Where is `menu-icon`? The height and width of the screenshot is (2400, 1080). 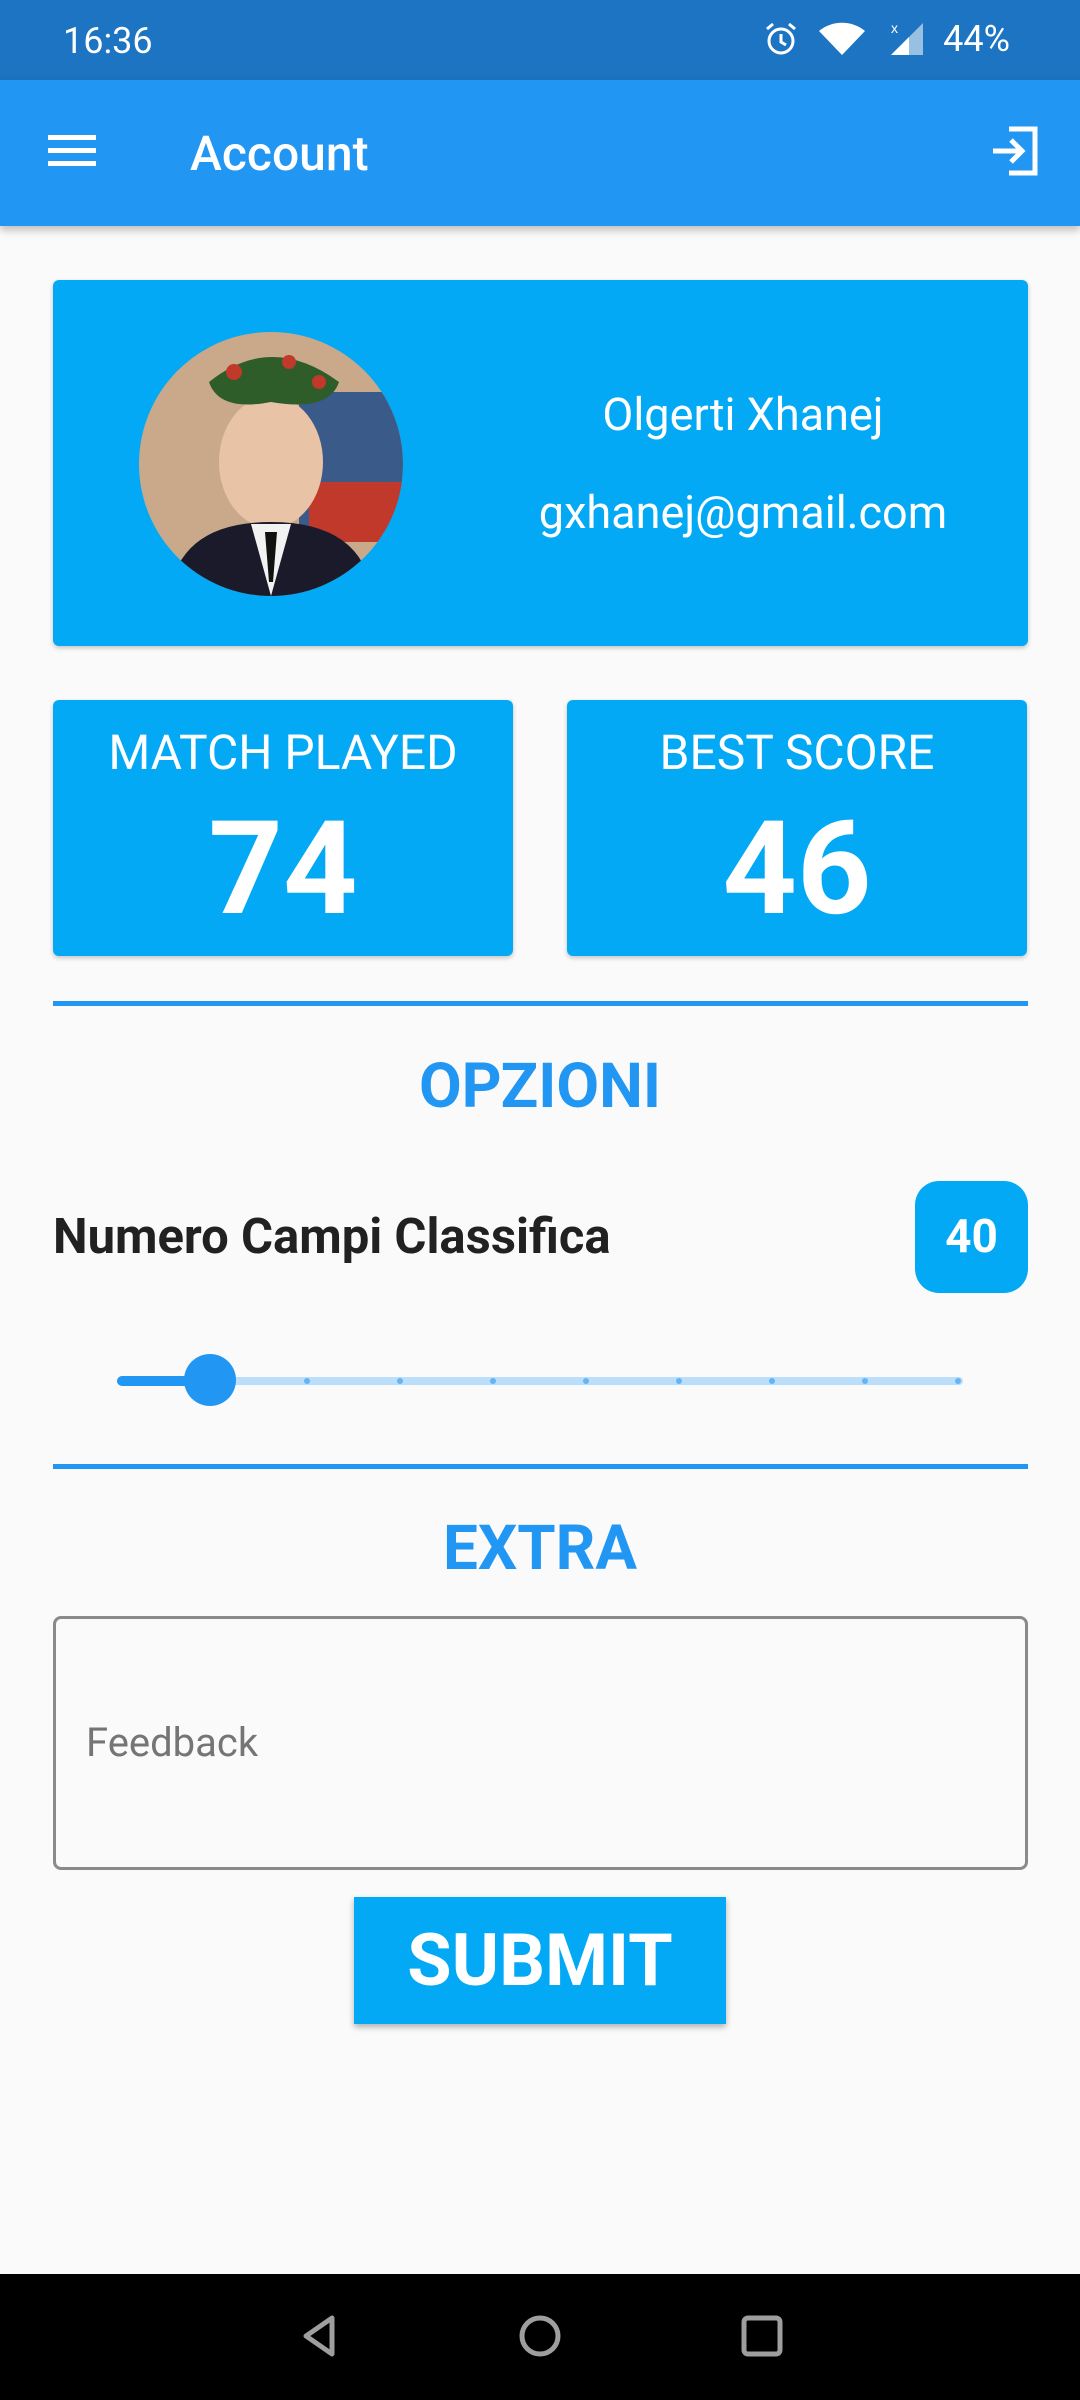
menu-icon is located at coordinates (73, 153).